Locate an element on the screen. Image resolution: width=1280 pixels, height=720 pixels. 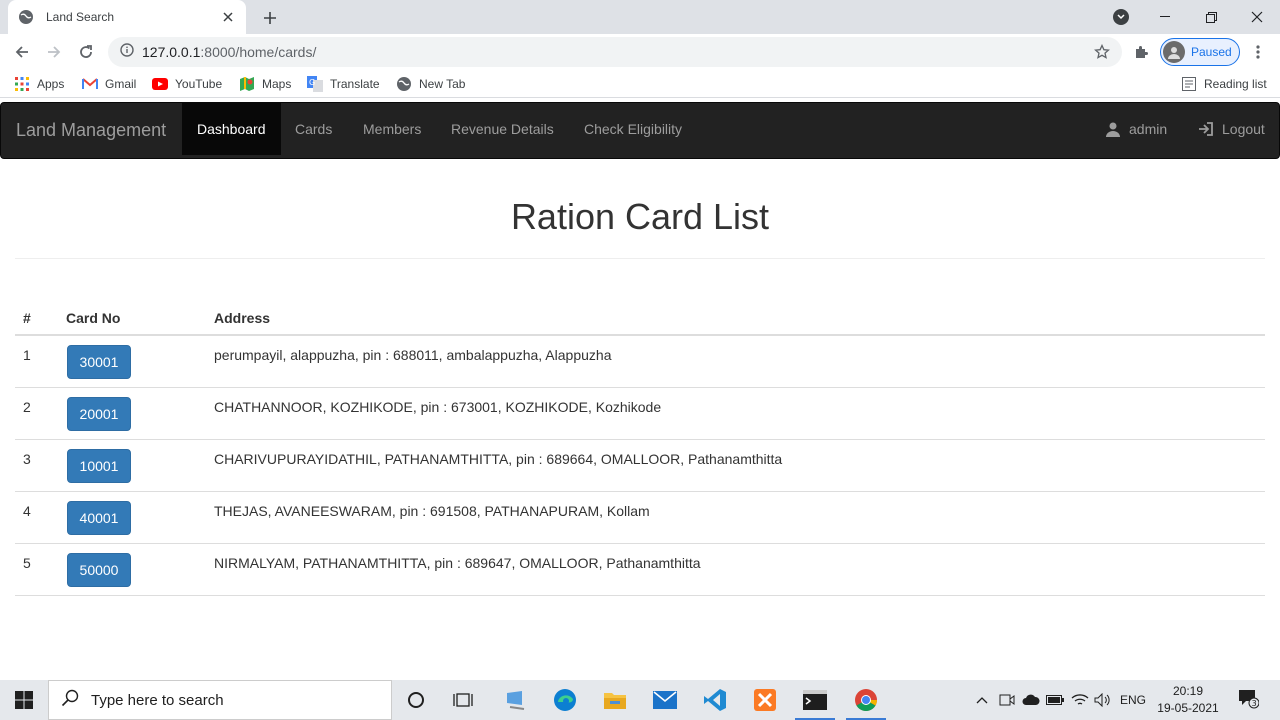
maps-icon is located at coordinates (247, 84).